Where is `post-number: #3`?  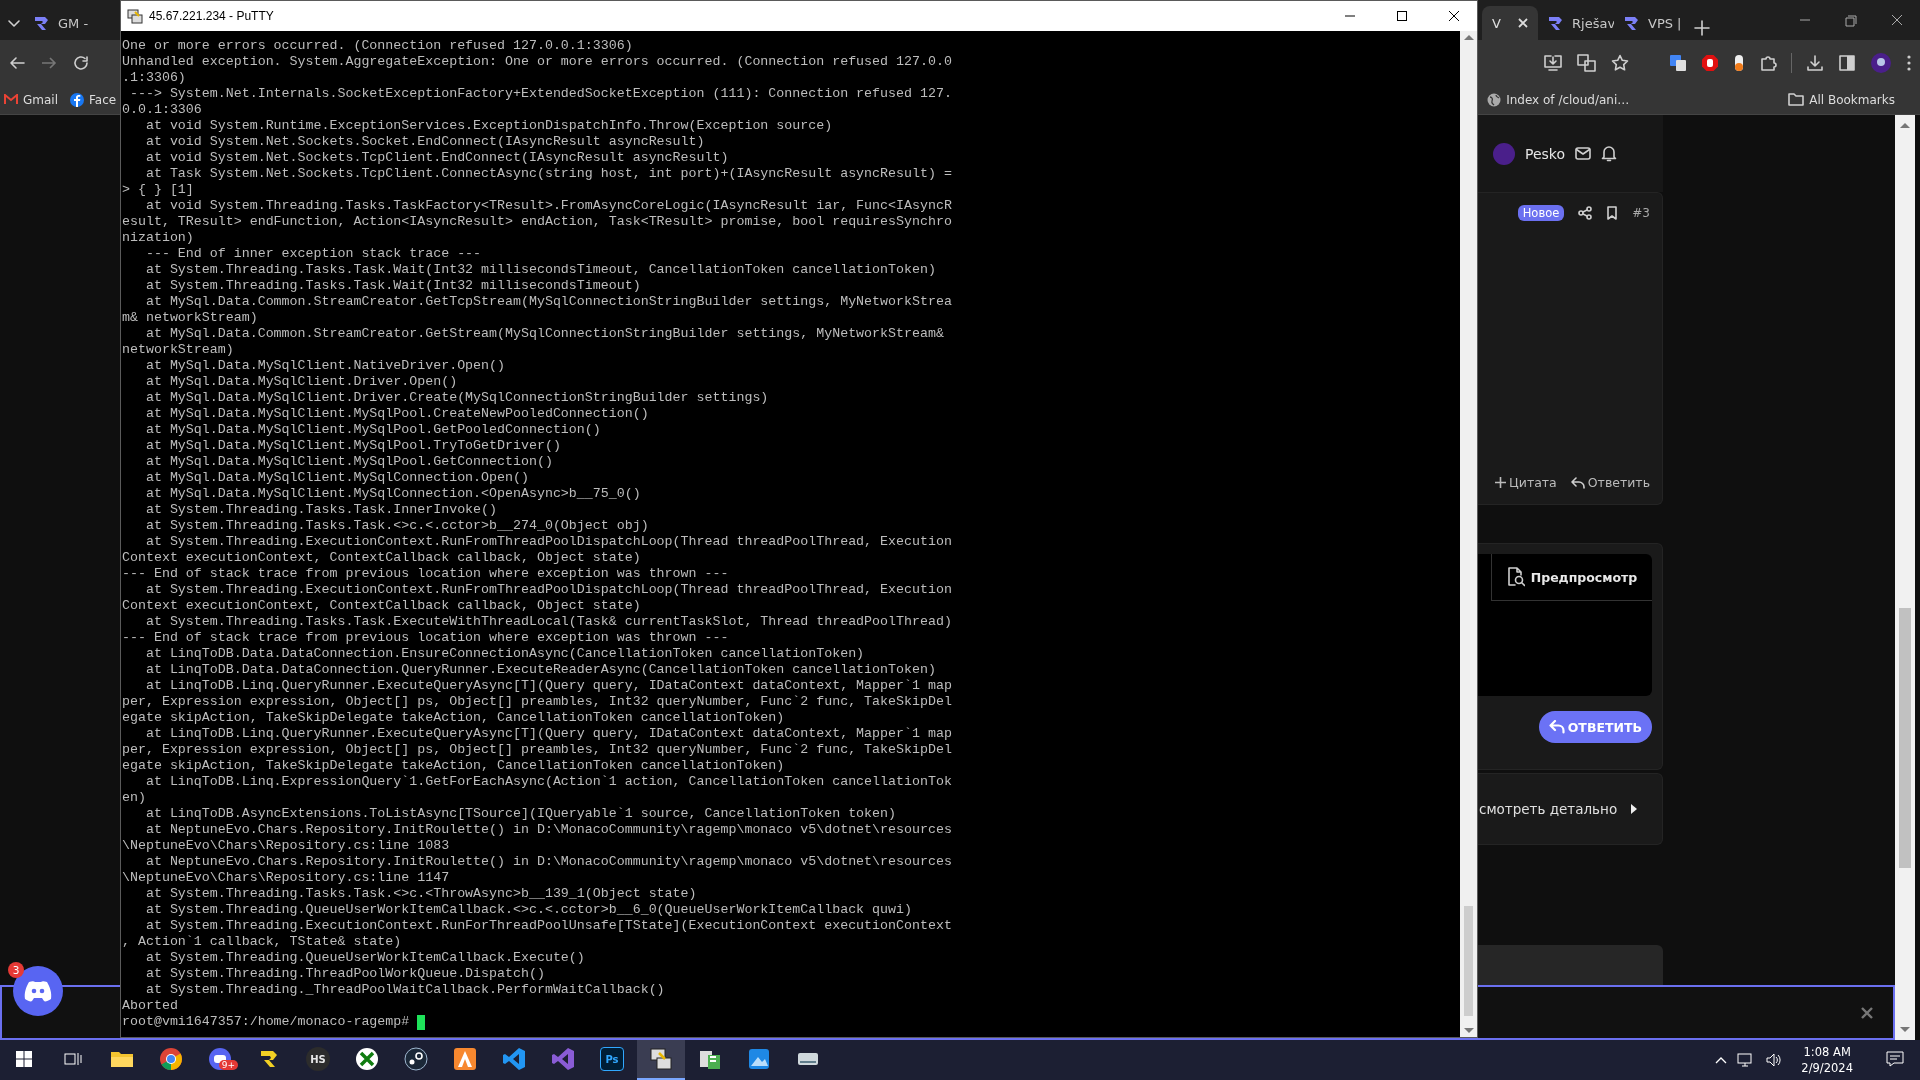
post-number: #3 is located at coordinates (1641, 213).